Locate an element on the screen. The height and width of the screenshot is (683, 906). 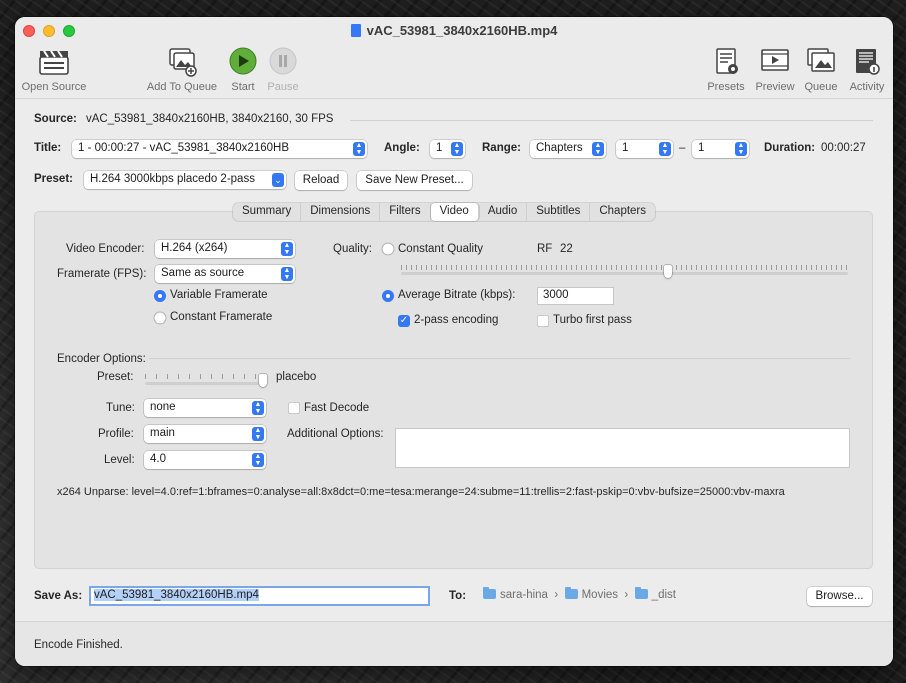
range-type-popup: Chapters ▲ ▼ is located at coordinates (568, 149).